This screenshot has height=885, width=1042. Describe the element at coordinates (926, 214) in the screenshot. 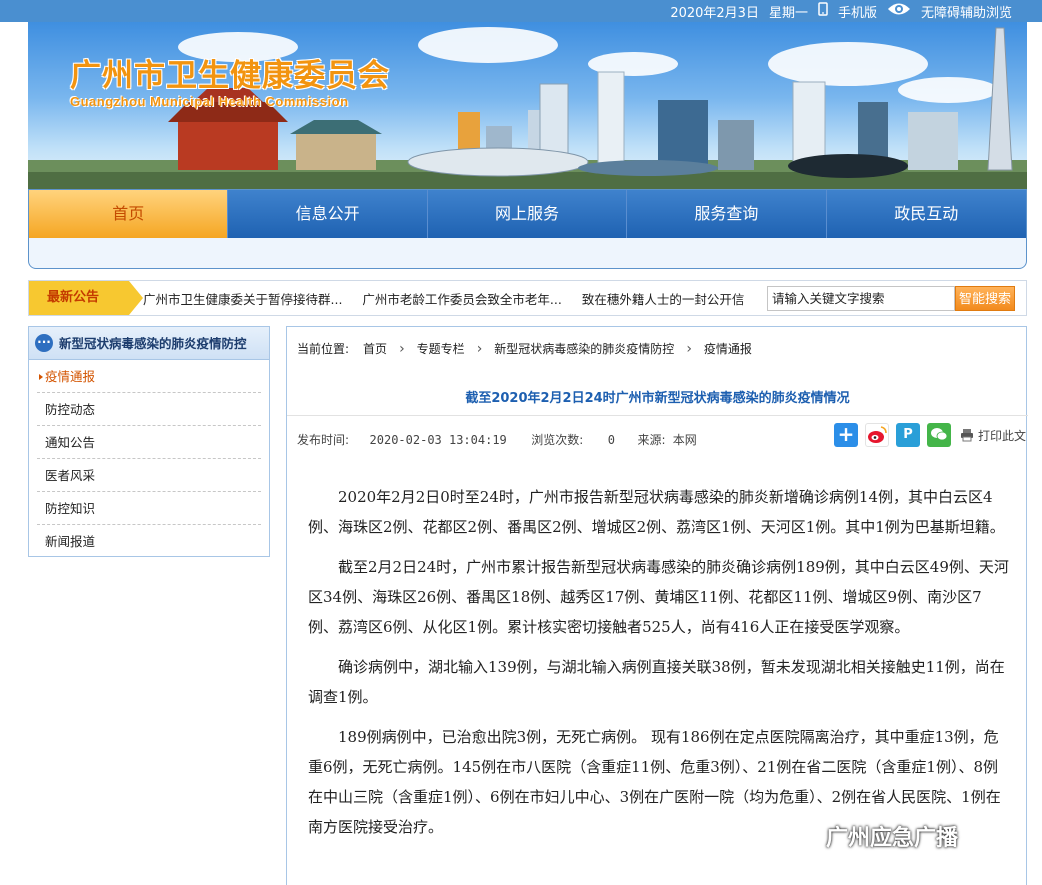

I see `nav-item-public-interaction: 政民互动` at that location.